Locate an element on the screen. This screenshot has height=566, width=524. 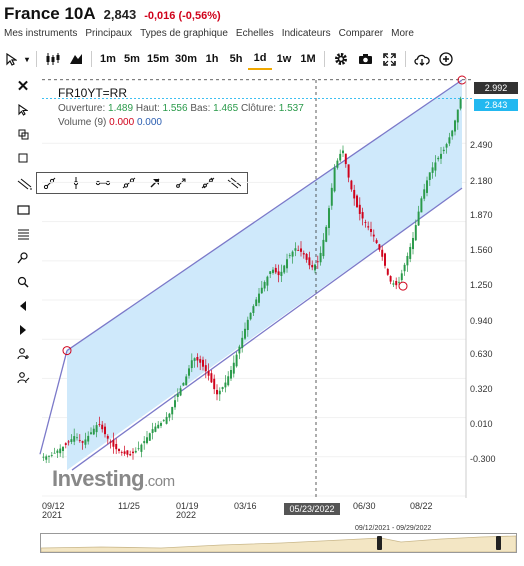
add-circle-icon is located at coordinates (446, 59).